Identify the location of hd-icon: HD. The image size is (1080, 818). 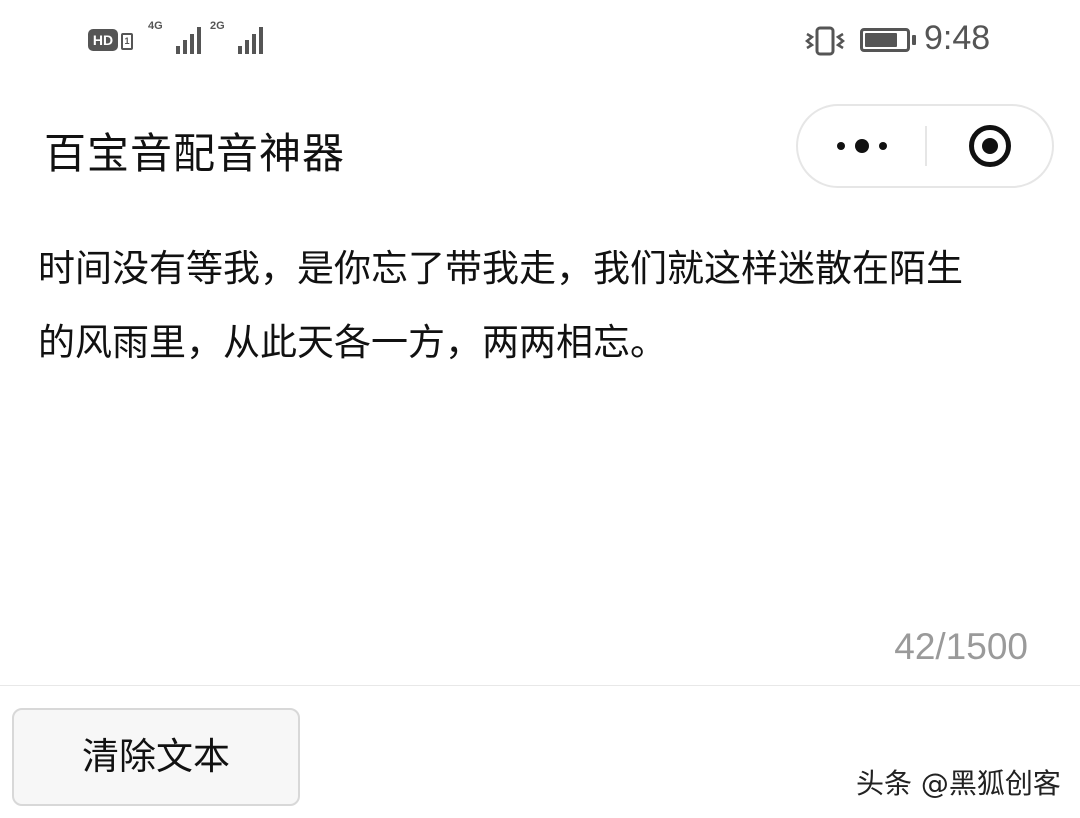
(103, 40).